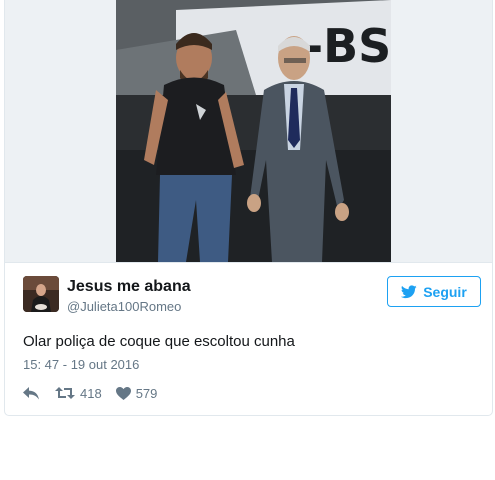 Image resolution: width=495 pixels, height=480 pixels. What do you see at coordinates (146, 393) in the screenshot?
I see `like-count: 579` at bounding box center [146, 393].